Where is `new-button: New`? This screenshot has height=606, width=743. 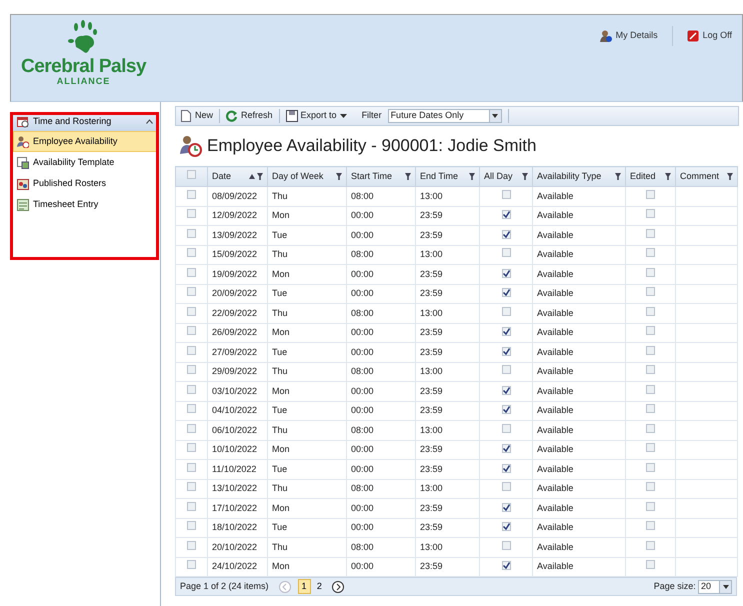
new-button: New is located at coordinates (197, 116).